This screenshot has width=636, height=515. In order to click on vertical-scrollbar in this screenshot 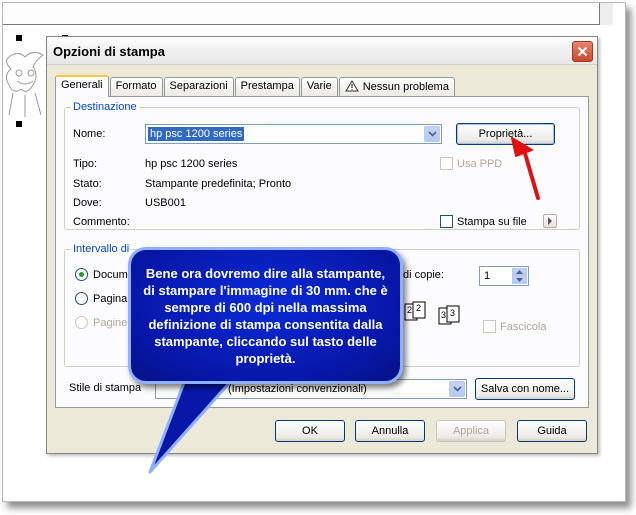, I will do `click(606, 14)`.